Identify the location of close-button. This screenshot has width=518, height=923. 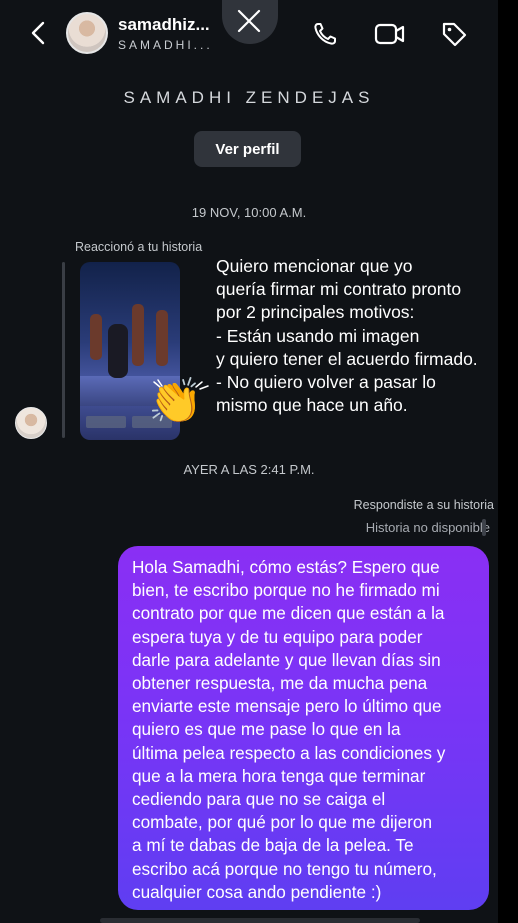
(250, 22).